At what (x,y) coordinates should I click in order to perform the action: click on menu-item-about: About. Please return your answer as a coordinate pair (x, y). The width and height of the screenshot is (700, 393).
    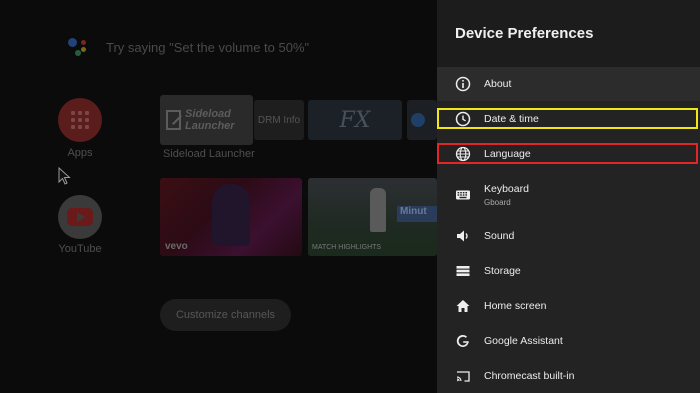
    Looking at the image, I should click on (568, 84).